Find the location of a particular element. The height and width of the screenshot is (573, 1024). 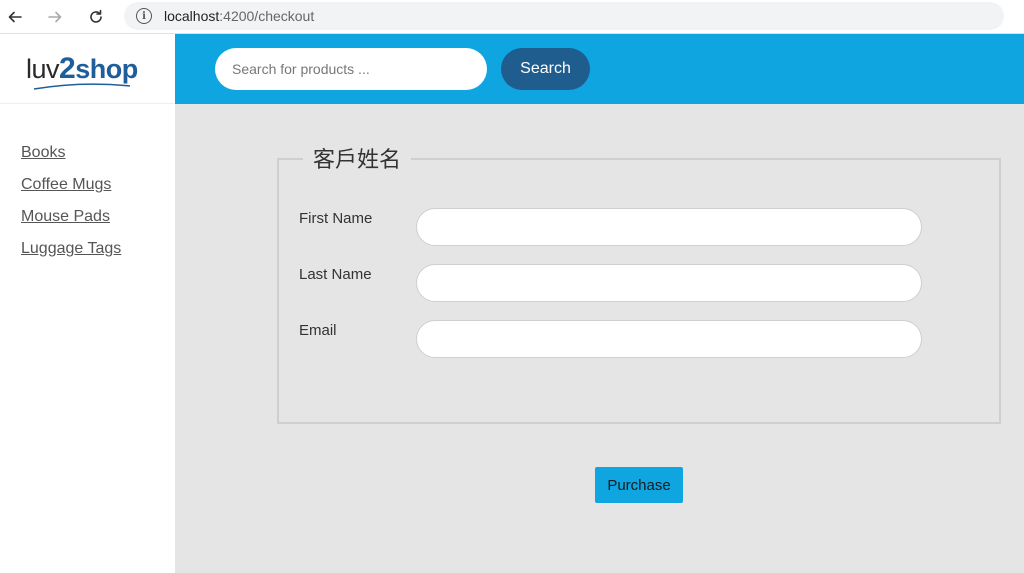

url-host: localhost is located at coordinates (192, 16).